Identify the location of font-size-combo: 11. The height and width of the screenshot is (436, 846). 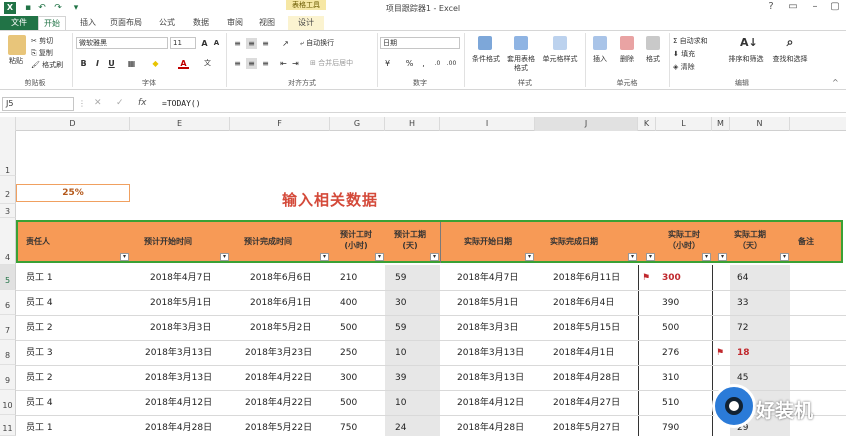
(183, 43).